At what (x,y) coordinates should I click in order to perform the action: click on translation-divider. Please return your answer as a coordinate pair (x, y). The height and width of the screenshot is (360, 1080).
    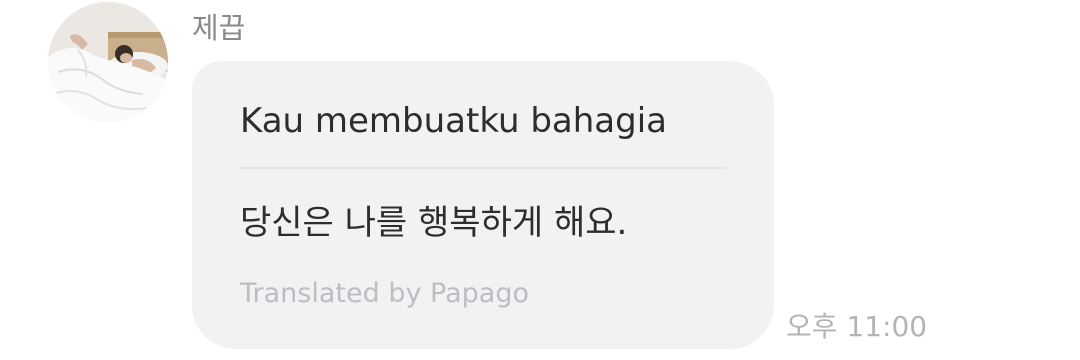
    Looking at the image, I should click on (483, 168).